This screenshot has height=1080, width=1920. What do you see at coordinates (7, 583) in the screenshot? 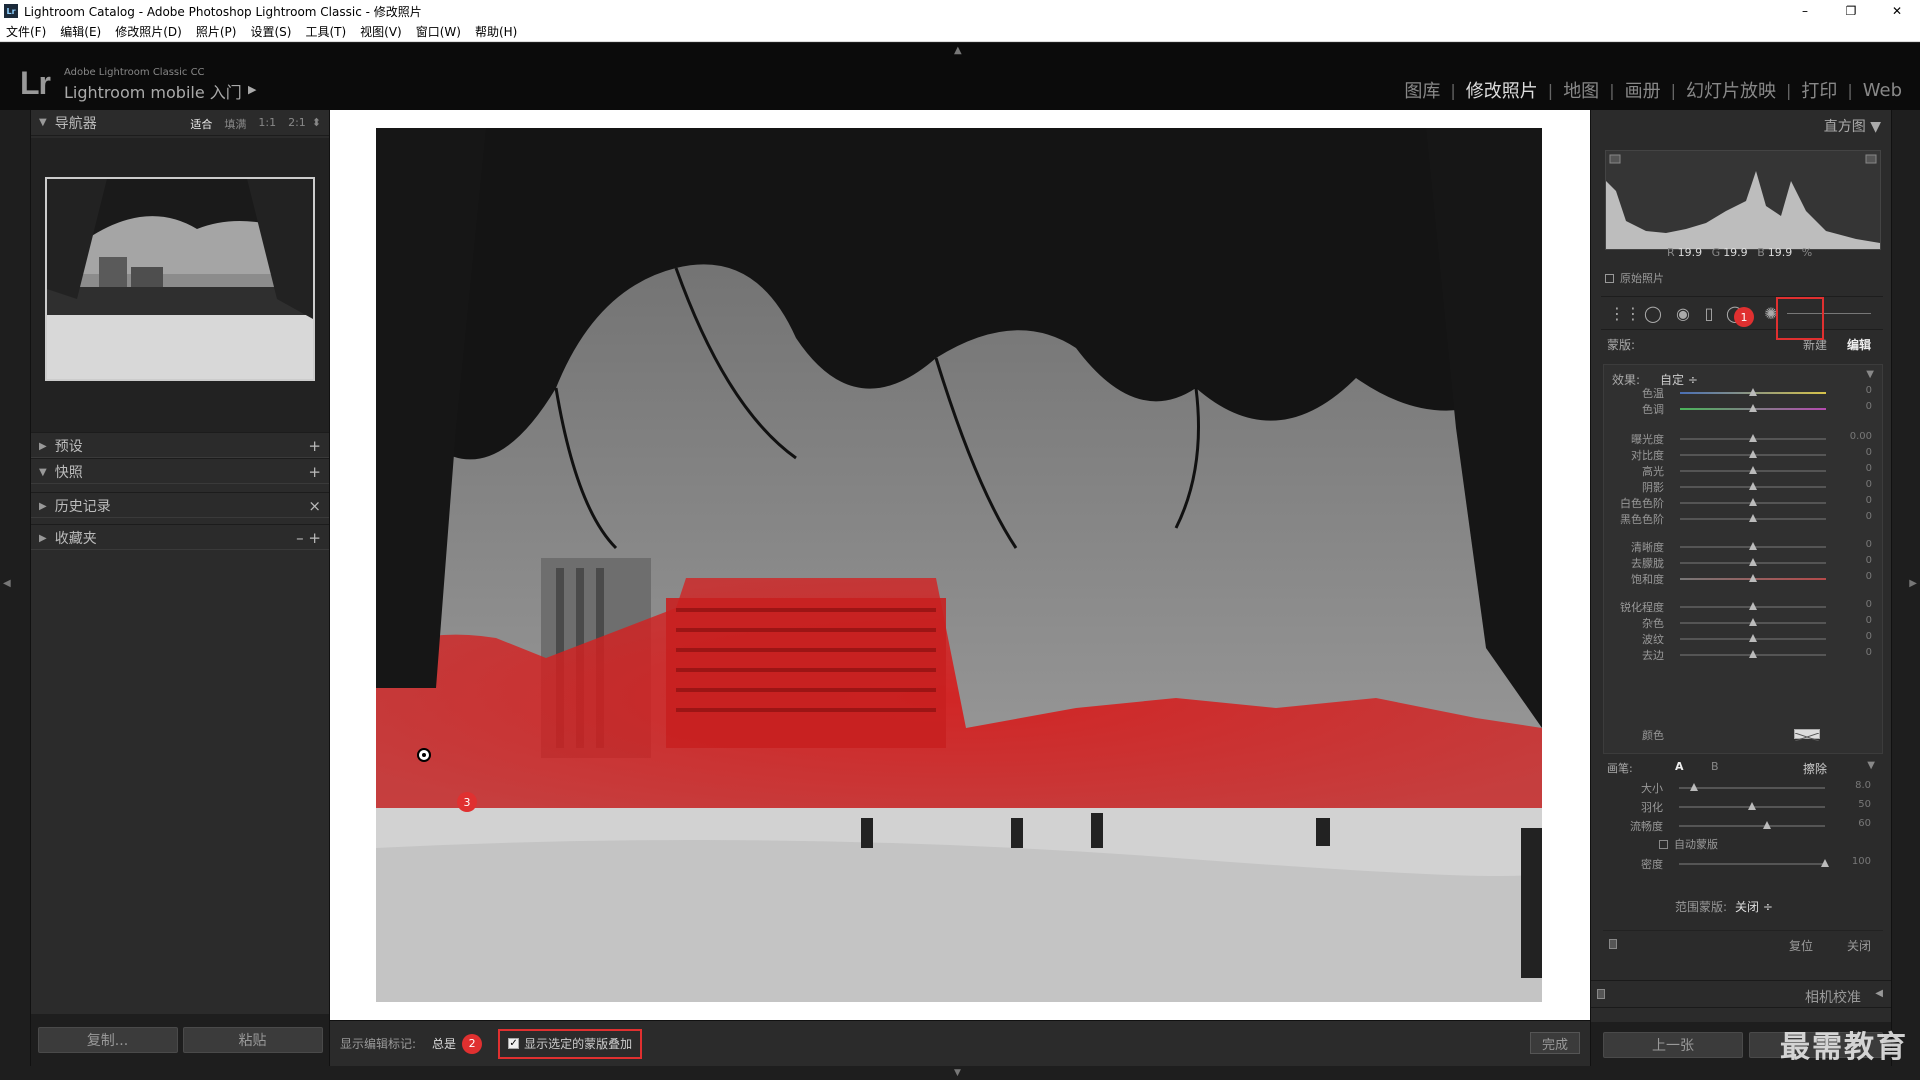
I see `collapse-left-panel-icon: ◀` at bounding box center [7, 583].